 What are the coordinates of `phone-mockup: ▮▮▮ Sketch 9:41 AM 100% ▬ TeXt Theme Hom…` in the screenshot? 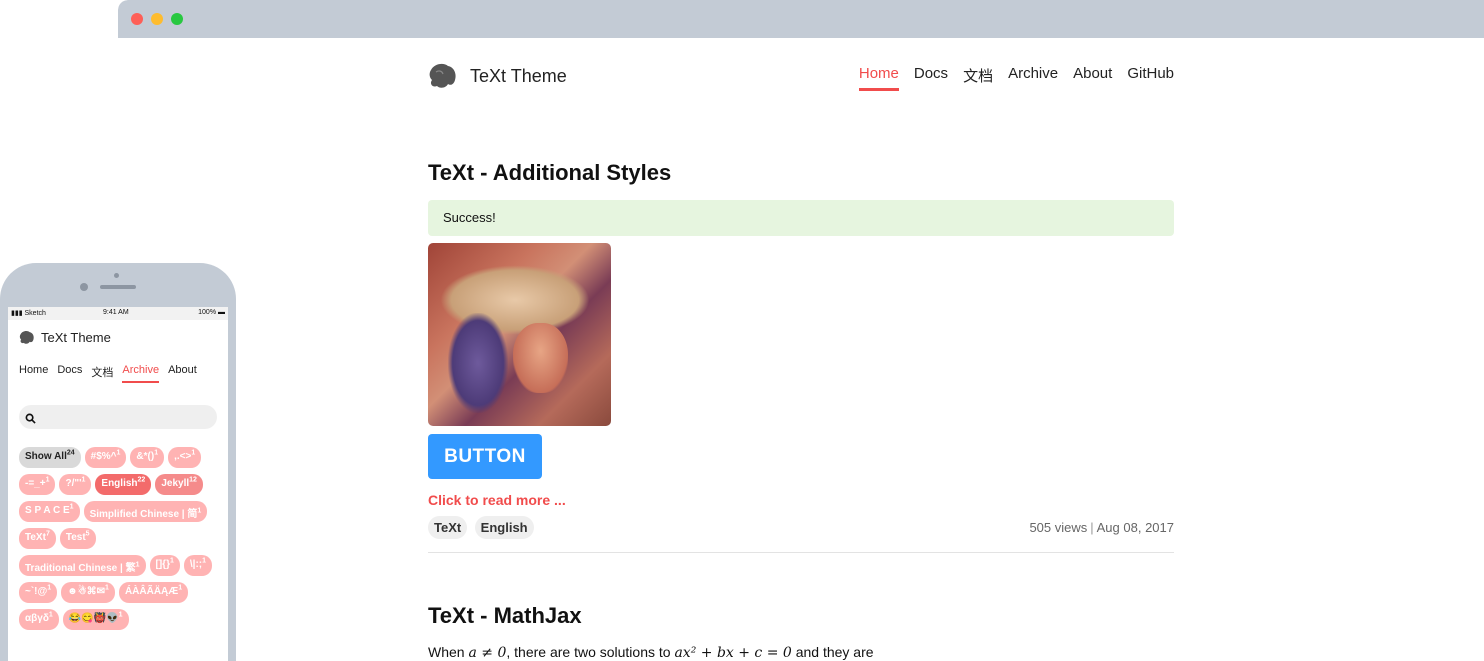 It's located at (118, 462).